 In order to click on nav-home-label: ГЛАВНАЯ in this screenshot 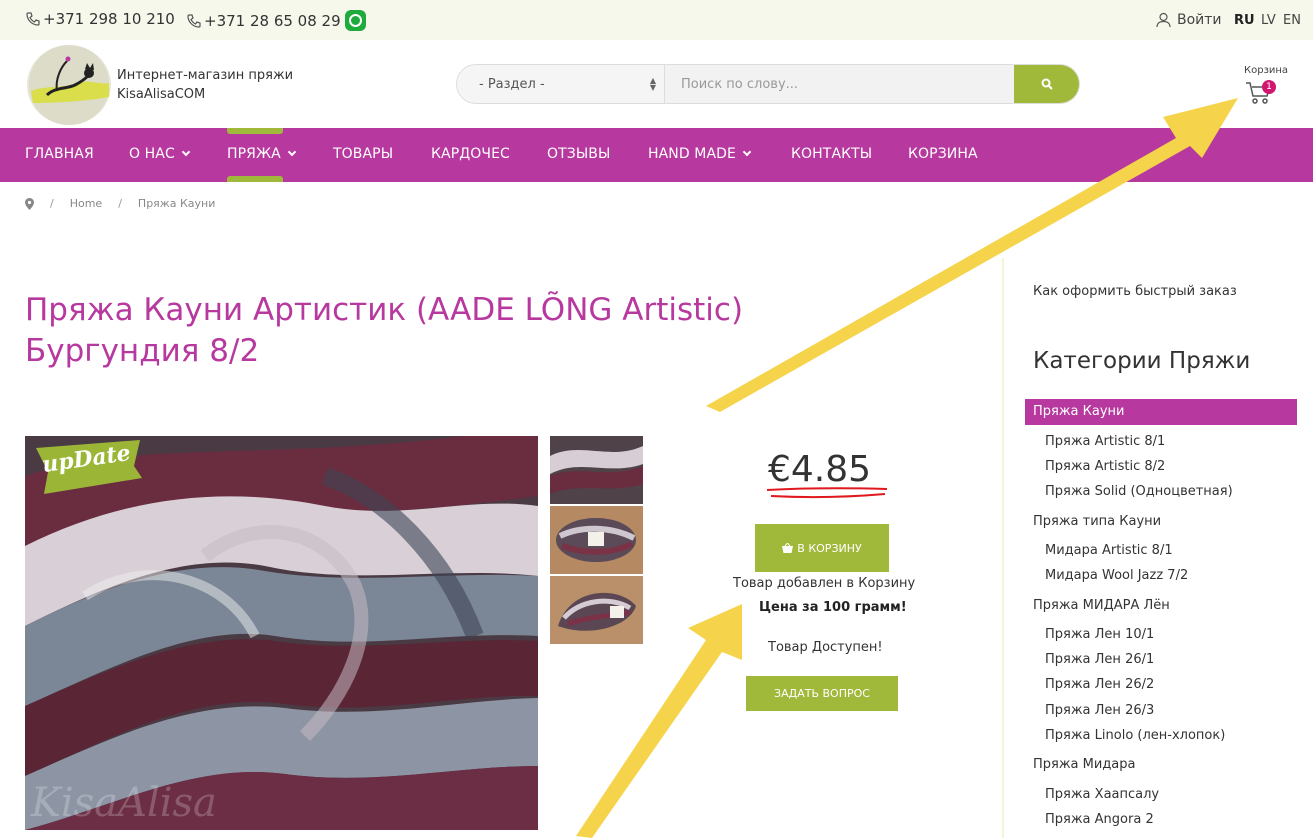, I will do `click(59, 154)`.